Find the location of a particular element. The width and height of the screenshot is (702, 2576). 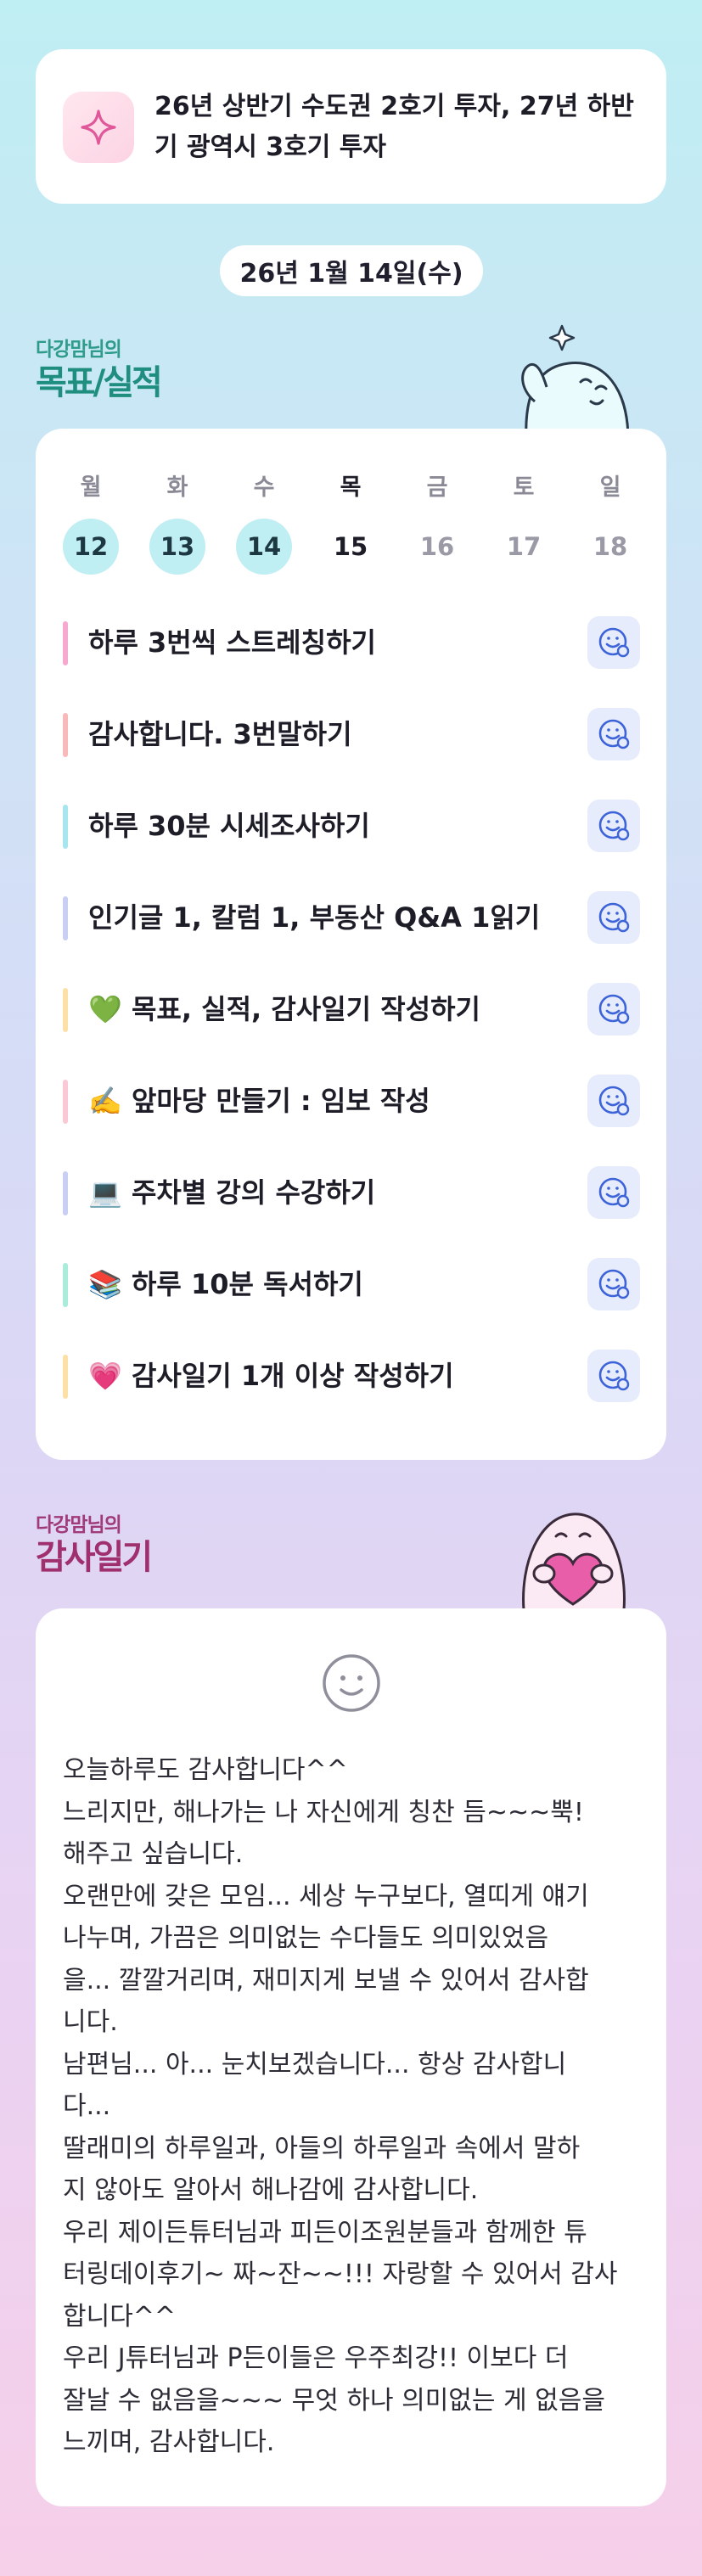

goal-item: 인기글 1, 칼럼 1, 부동산 Q&A 1읽기 is located at coordinates (352, 917).